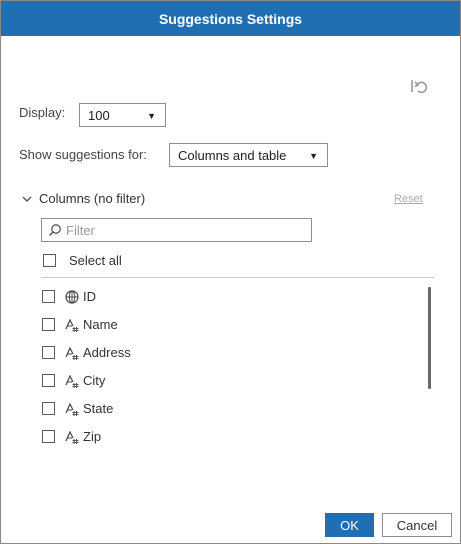  What do you see at coordinates (429, 338) in the screenshot?
I see `scrollbar` at bounding box center [429, 338].